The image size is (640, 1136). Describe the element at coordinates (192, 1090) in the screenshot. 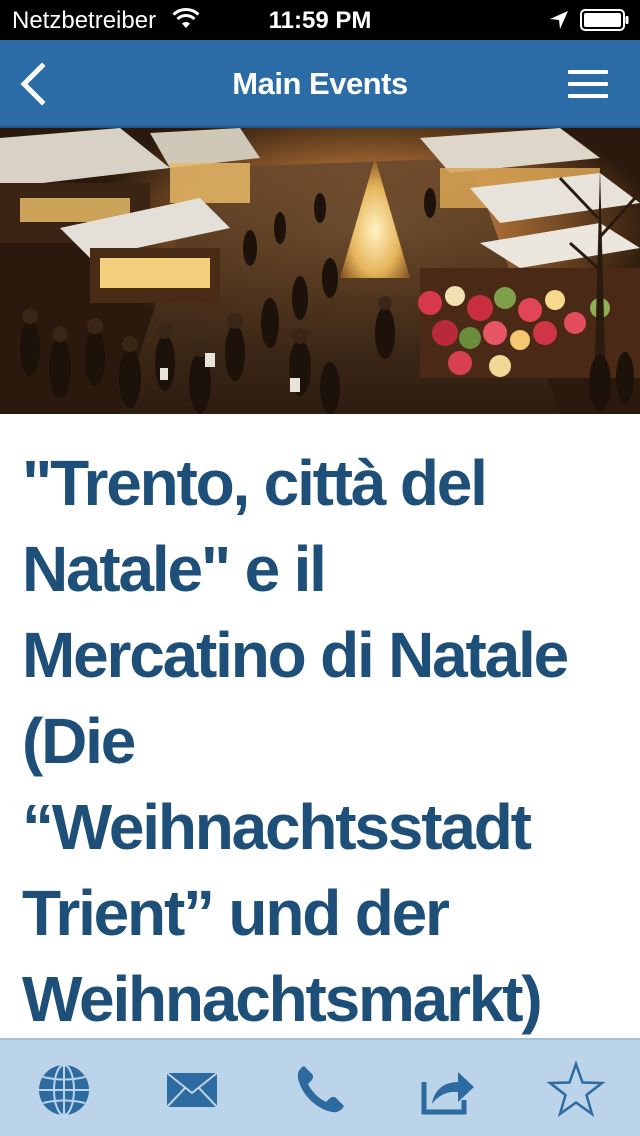

I see `mail-icon` at that location.